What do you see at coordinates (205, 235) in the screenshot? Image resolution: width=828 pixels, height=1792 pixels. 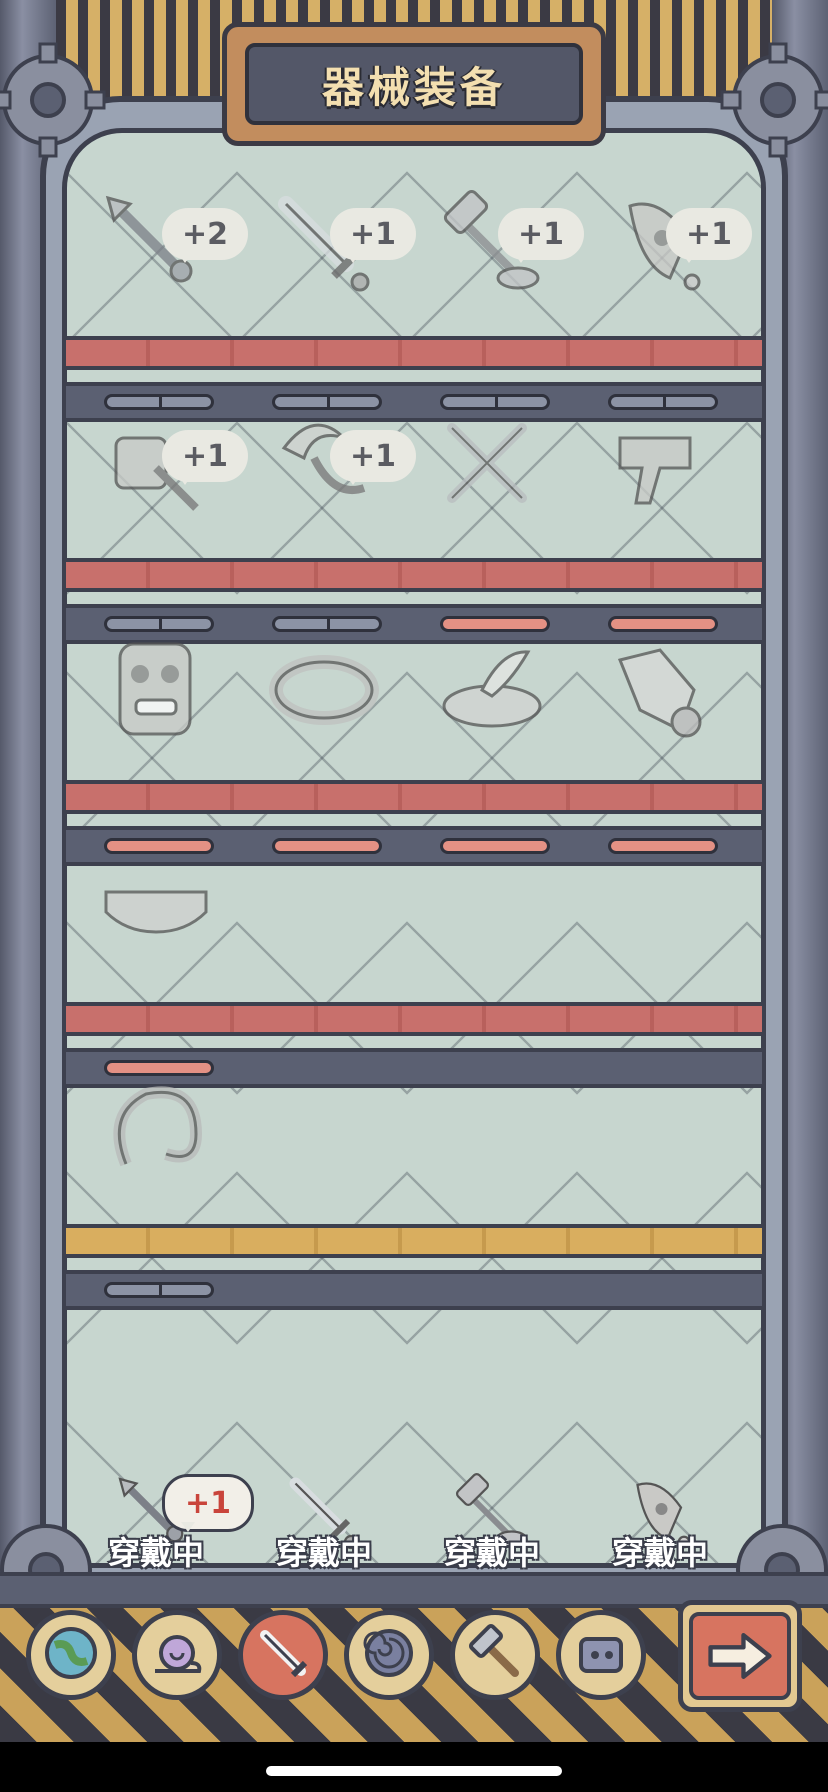 I see `level-badge: +2` at bounding box center [205, 235].